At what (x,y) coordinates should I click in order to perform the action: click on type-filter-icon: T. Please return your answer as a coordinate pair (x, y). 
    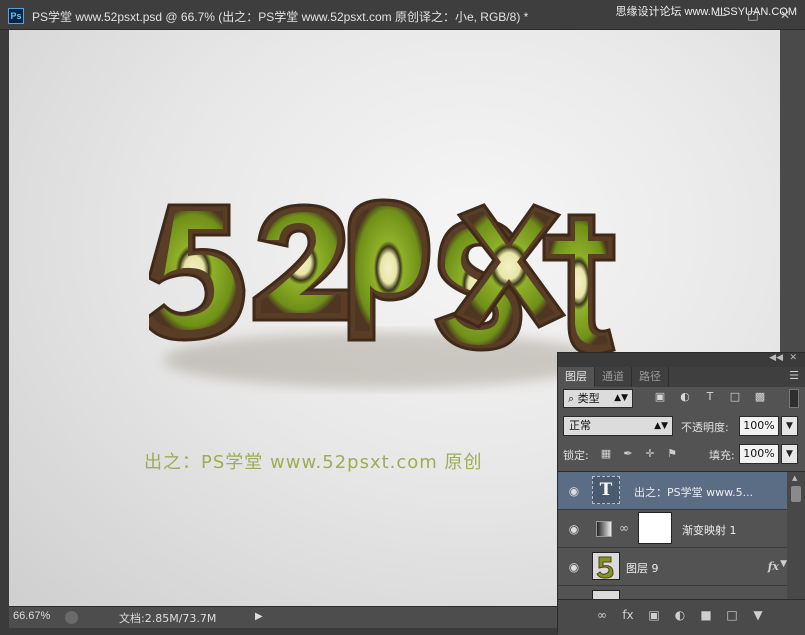
    Looking at the image, I should click on (710, 397).